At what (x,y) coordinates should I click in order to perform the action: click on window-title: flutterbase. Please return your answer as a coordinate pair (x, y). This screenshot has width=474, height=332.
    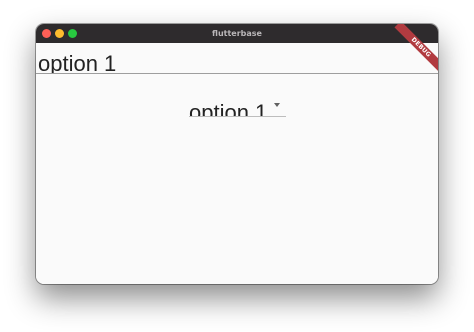
    Looking at the image, I should click on (237, 33).